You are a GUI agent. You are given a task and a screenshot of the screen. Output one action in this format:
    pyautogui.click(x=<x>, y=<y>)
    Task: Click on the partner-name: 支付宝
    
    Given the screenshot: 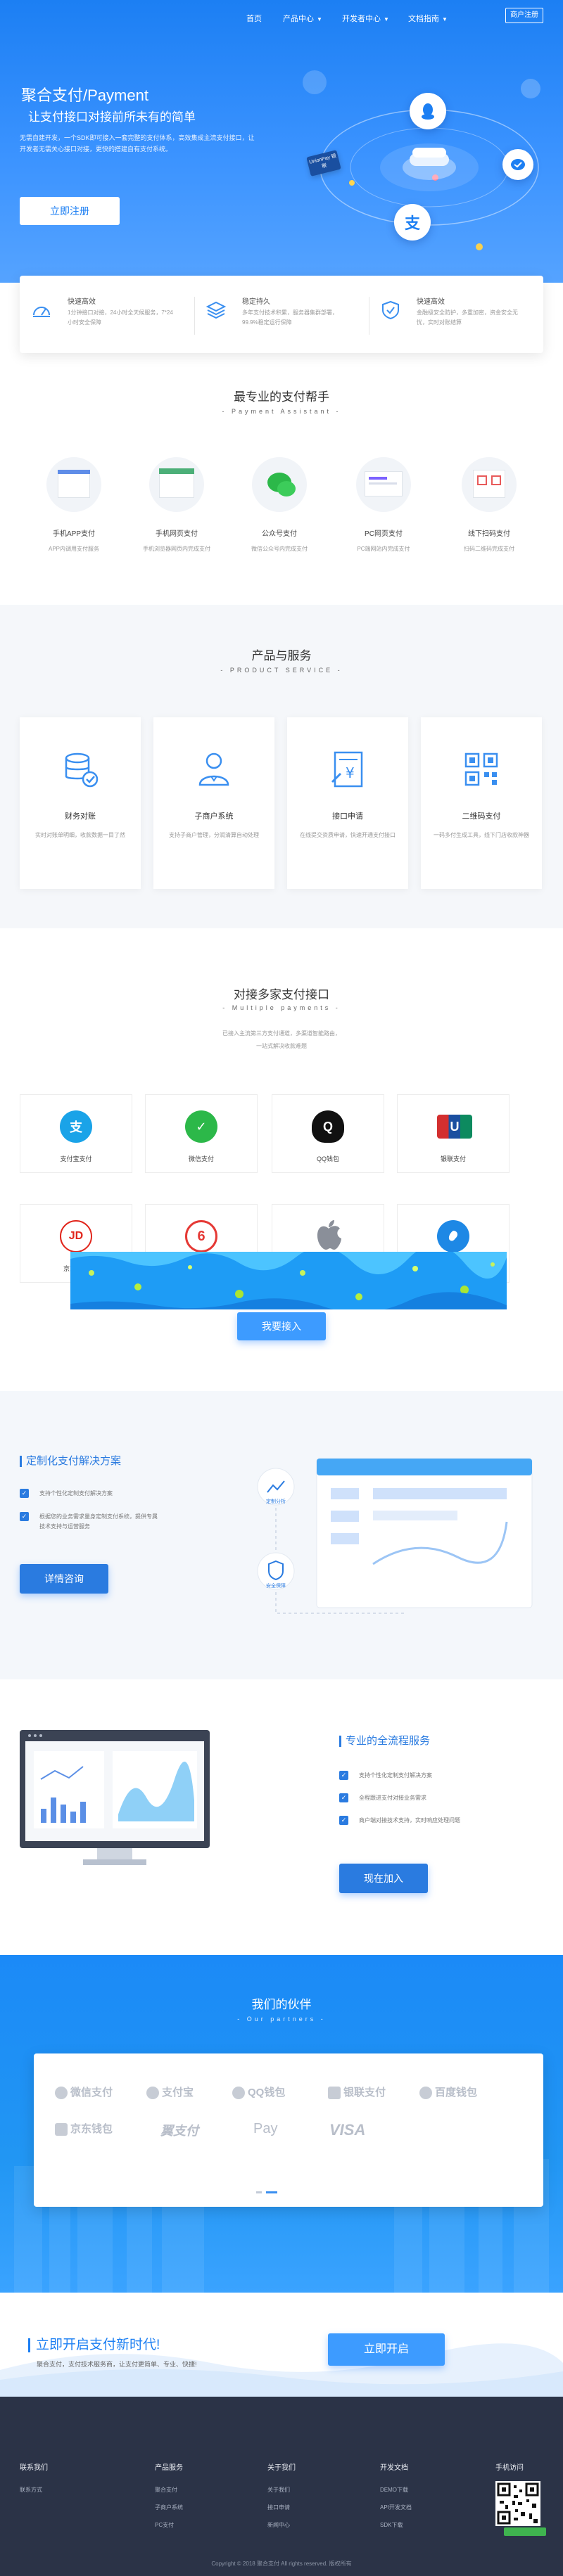 What is the action you would take?
    pyautogui.click(x=178, y=2092)
    